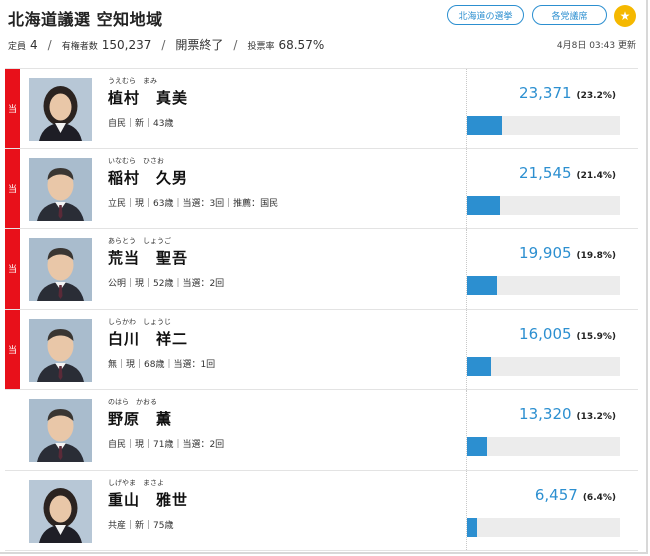 The height and width of the screenshot is (556, 650). I want to click on name-reading: のはら かおる, so click(132, 402).